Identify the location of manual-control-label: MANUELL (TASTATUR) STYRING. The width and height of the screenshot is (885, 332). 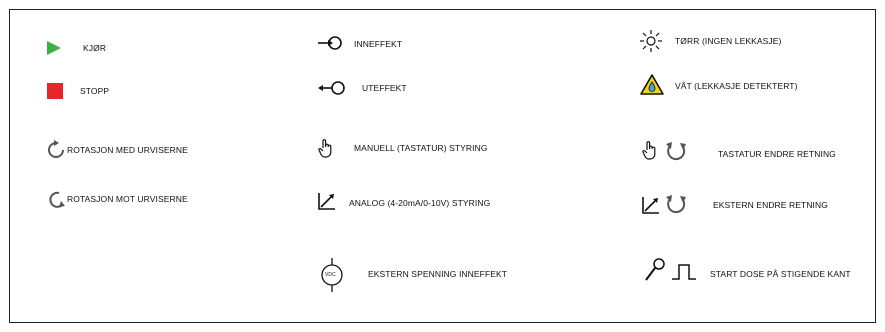
(421, 148).